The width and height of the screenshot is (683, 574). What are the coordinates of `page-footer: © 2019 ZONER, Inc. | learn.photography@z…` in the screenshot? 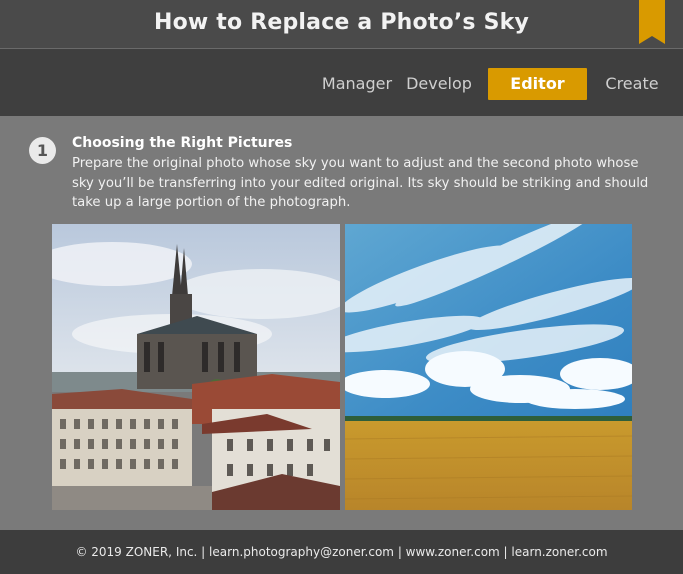 It's located at (341, 552).